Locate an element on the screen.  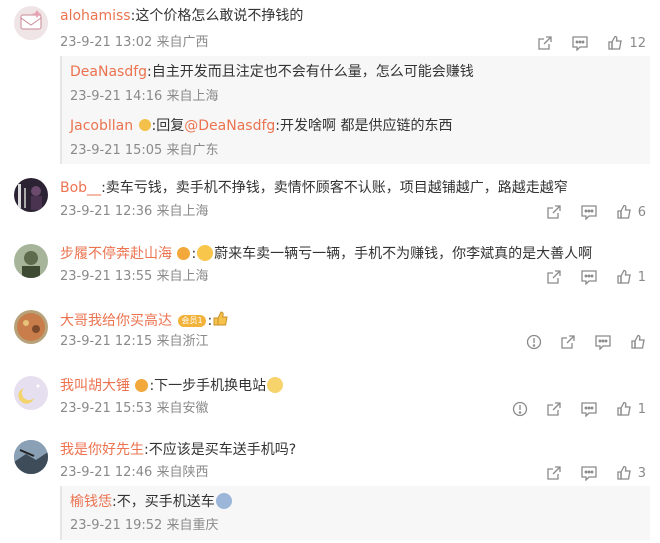
location: 来自陕西 is located at coordinates (182, 472).